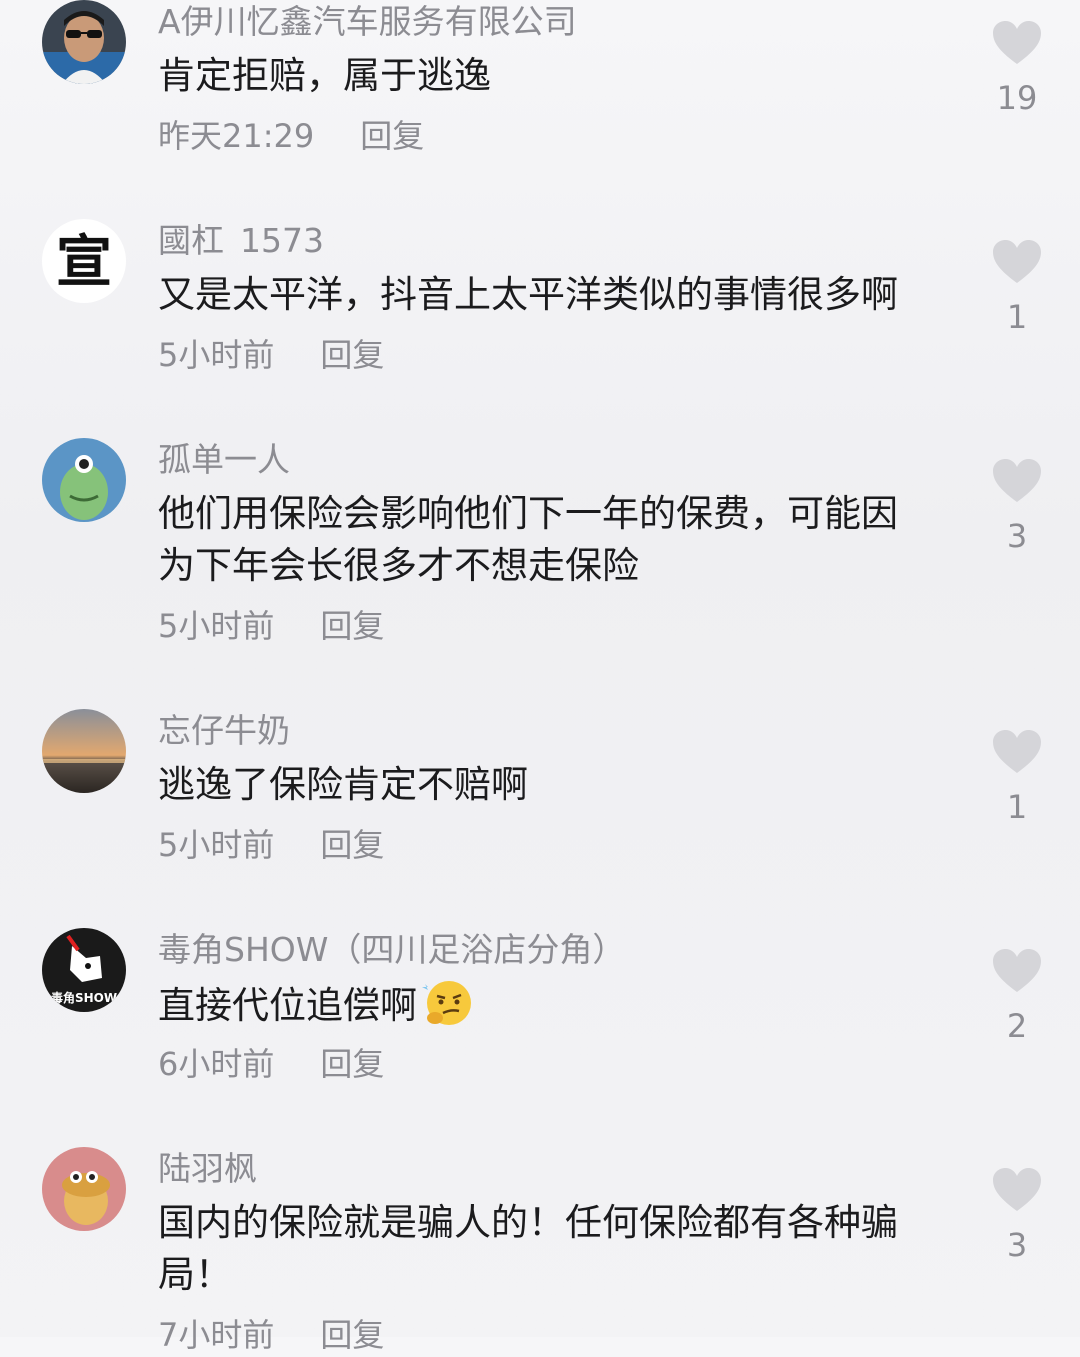  I want to click on comment-text-line: 肯定拒赔，属于逃逸, so click(324, 75).